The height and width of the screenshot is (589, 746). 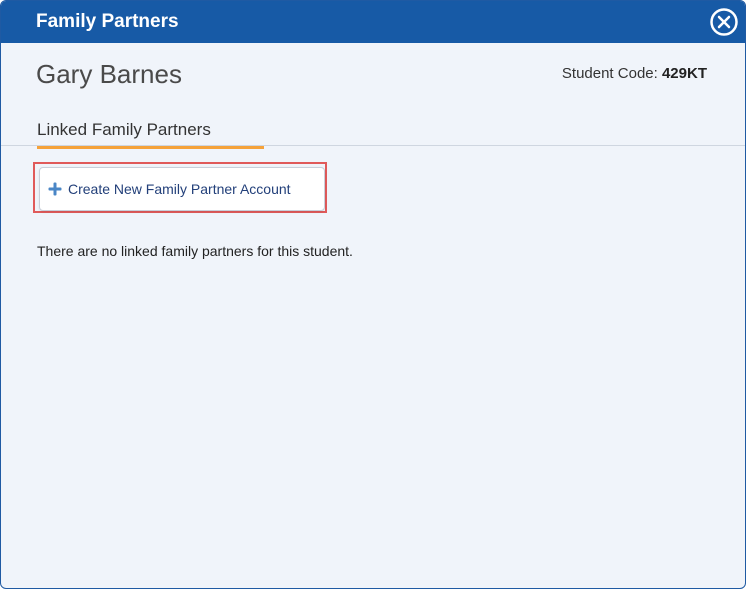 I want to click on close-circle-icon, so click(x=724, y=22).